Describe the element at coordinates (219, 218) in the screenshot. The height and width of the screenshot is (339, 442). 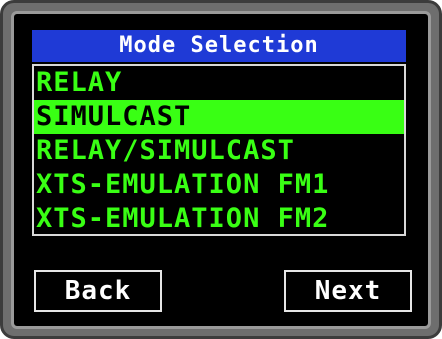
I see `list-item-xts-emulation-fm2: XTS-EMULATION FM2` at that location.